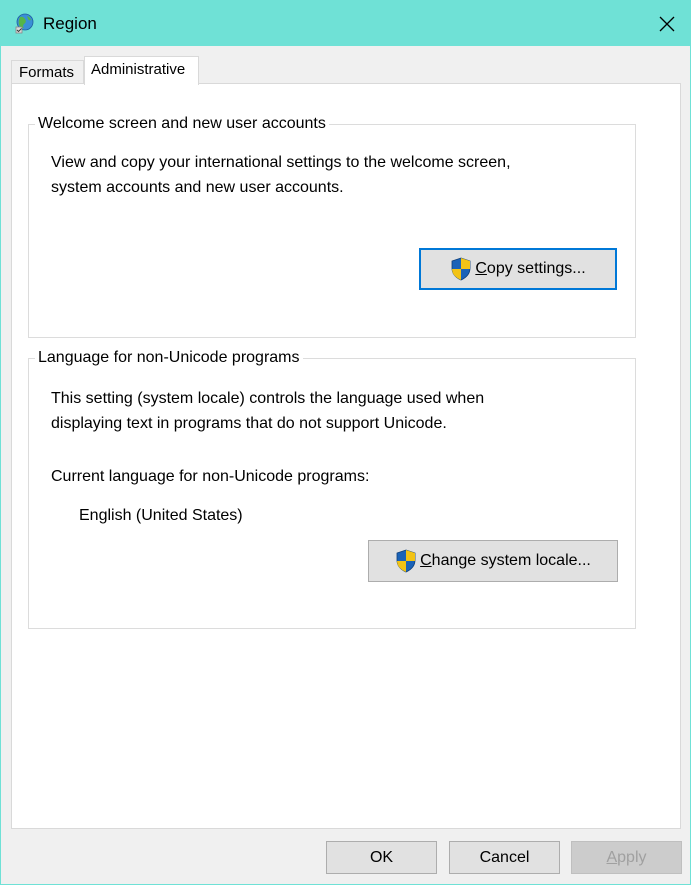  What do you see at coordinates (197, 187) in the screenshot?
I see `description-line: system accounts and new user accounts.` at bounding box center [197, 187].